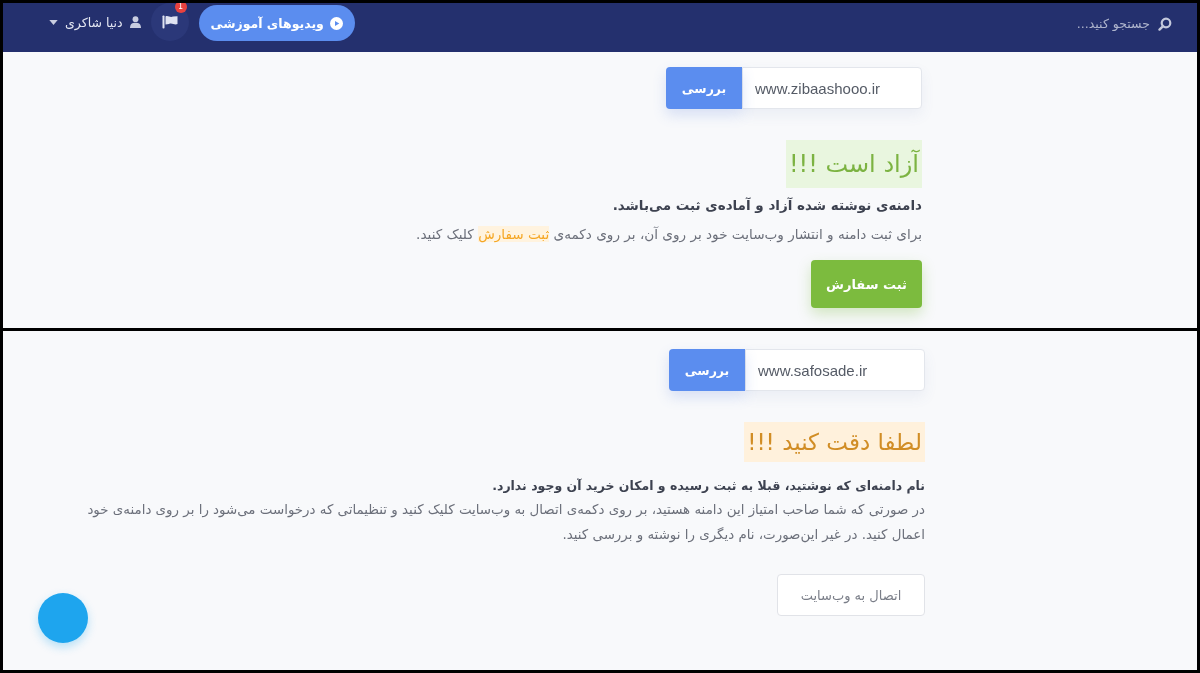  Describe the element at coordinates (708, 486) in the screenshot. I see `status-message: نام دامنه‌ای که نوشتید، قبلا به ثبت رسیده و امکان خرید آن وجود ندارد.` at that location.